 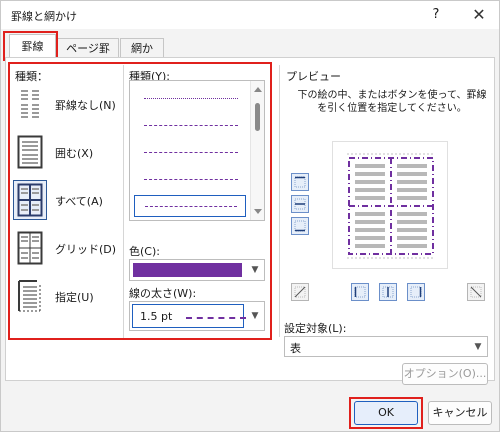 I want to click on diagonal-down-border-button, so click(x=300, y=292).